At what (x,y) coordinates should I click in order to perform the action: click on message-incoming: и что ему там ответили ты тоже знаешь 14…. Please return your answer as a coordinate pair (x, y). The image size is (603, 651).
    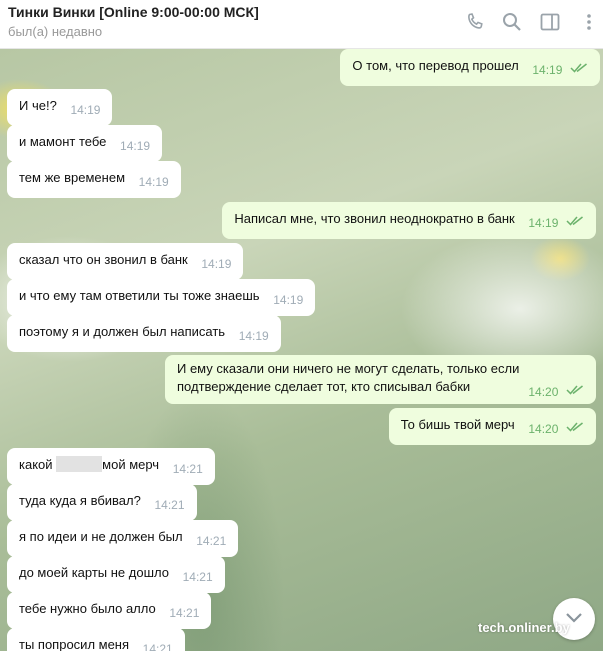
    Looking at the image, I should click on (161, 297).